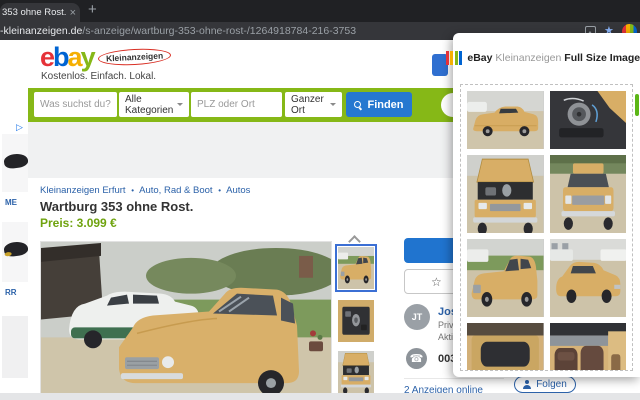  What do you see at coordinates (73, 13) in the screenshot?
I see `tab-close-icon: ×` at bounding box center [73, 13].